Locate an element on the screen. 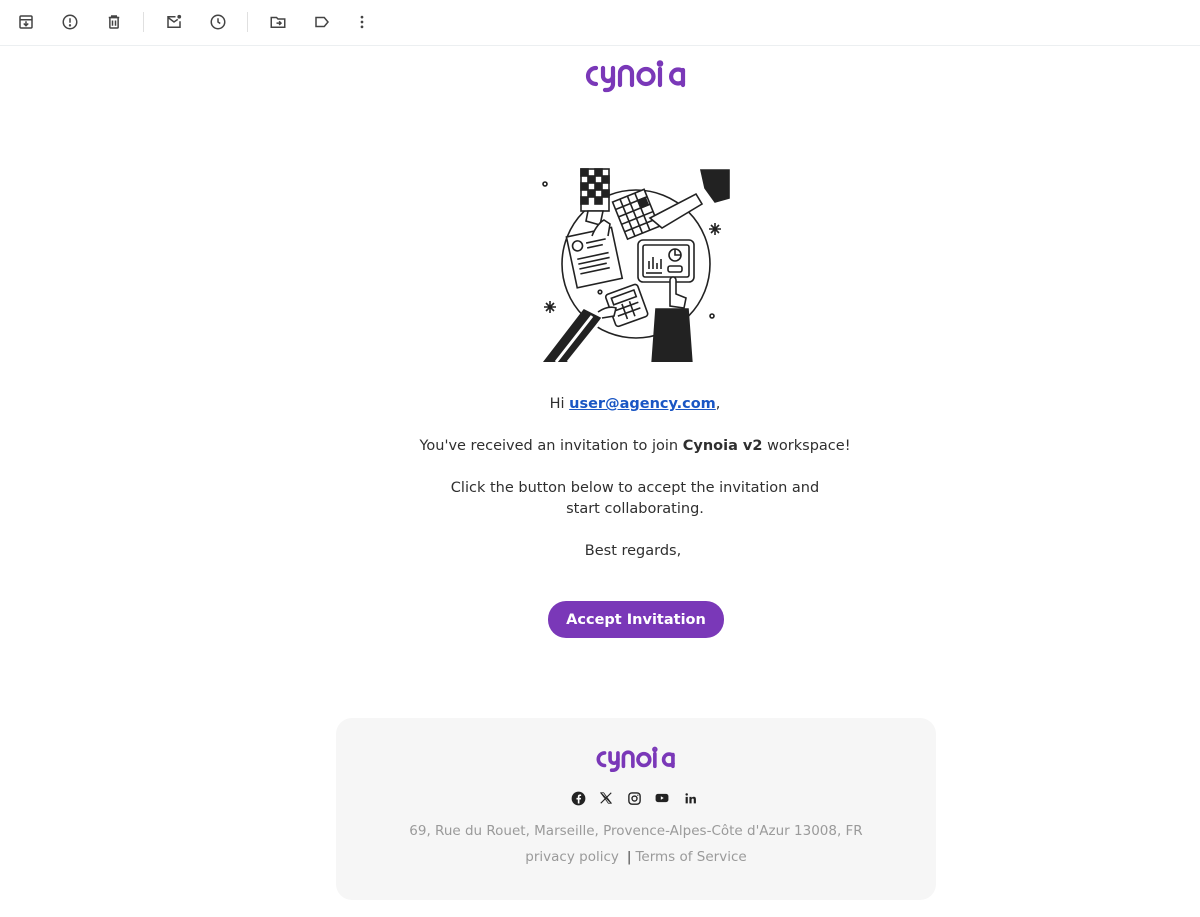  linkedin-icon is located at coordinates (690, 797).